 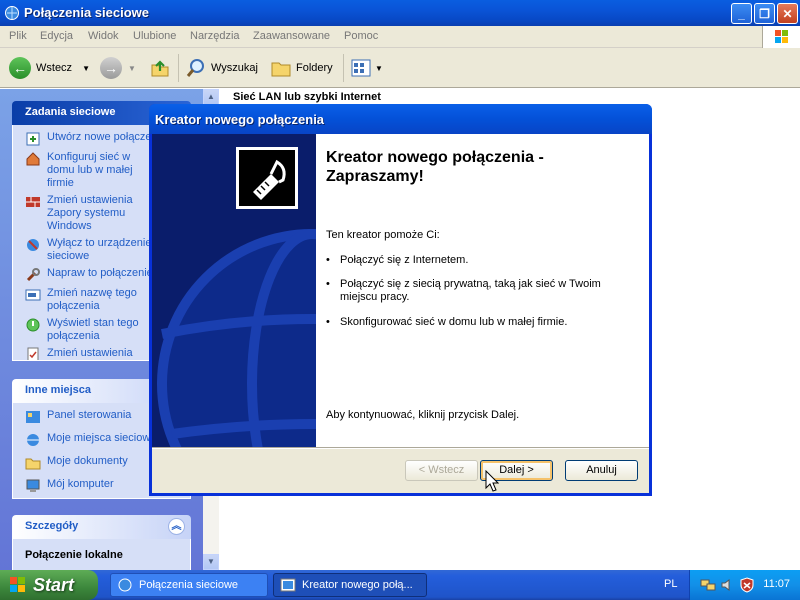 What do you see at coordinates (379, 68) in the screenshot?
I see `views-dropdown-icon: ▼` at bounding box center [379, 68].